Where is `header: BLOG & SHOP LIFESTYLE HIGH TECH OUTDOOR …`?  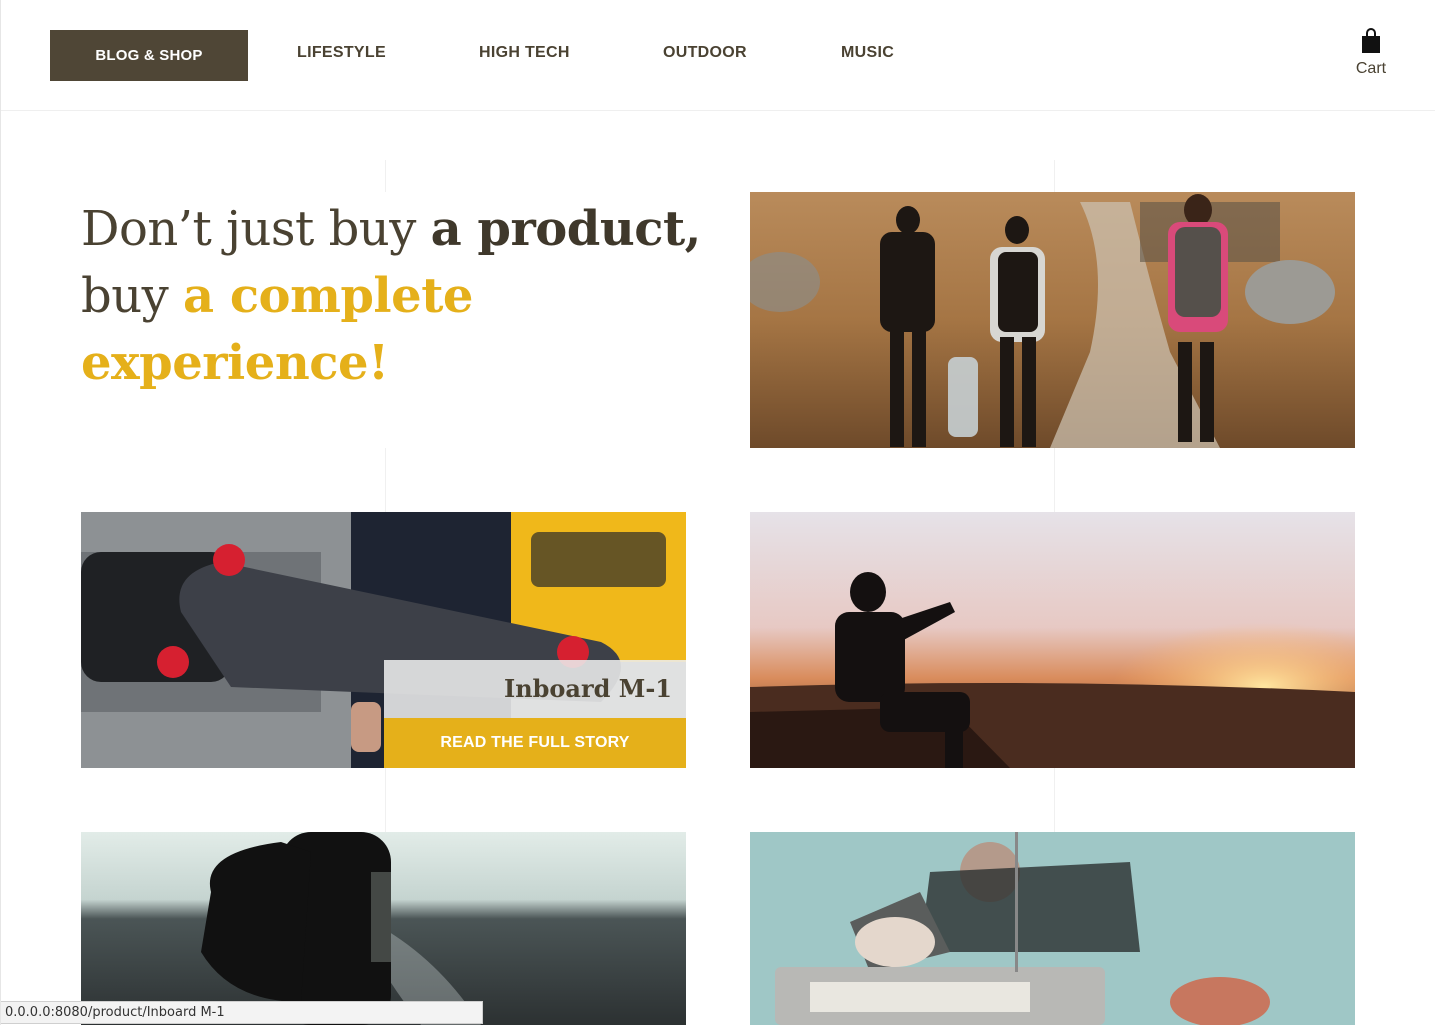 header: BLOG & SHOP LIFESTYLE HIGH TECH OUTDOOR … is located at coordinates (718, 55).